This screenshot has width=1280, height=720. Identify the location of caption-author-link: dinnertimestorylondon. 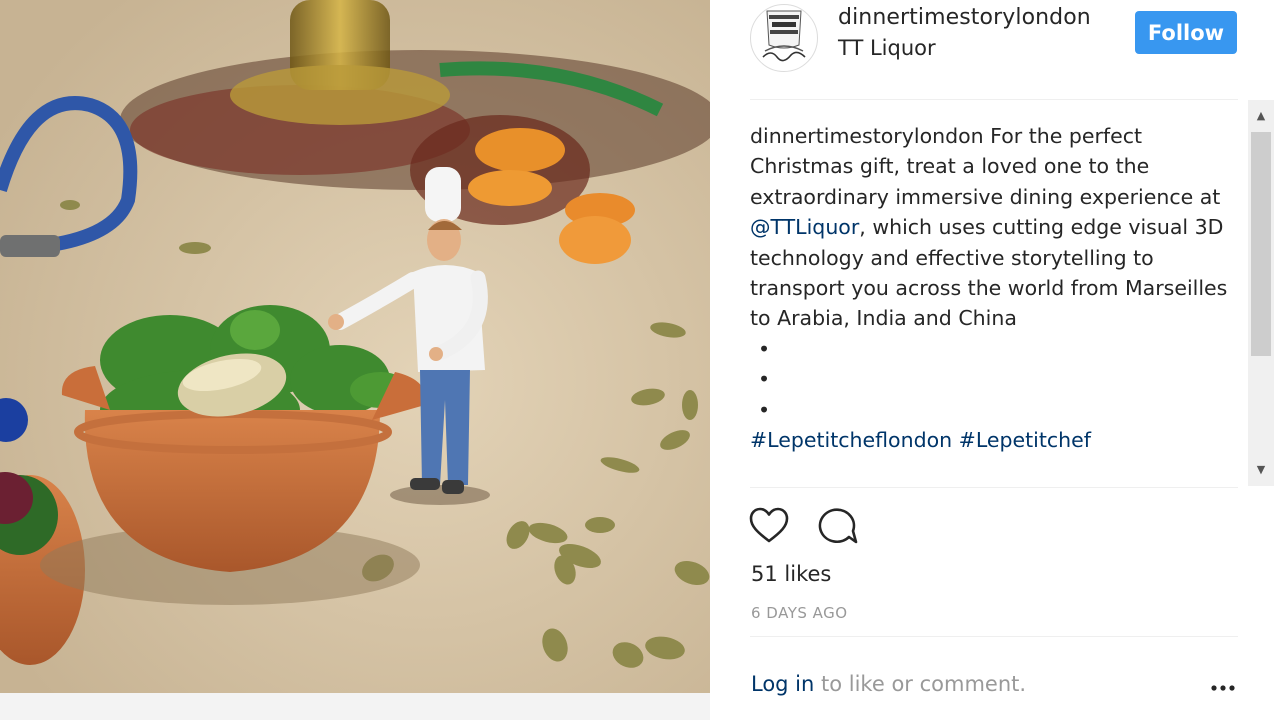
(867, 136).